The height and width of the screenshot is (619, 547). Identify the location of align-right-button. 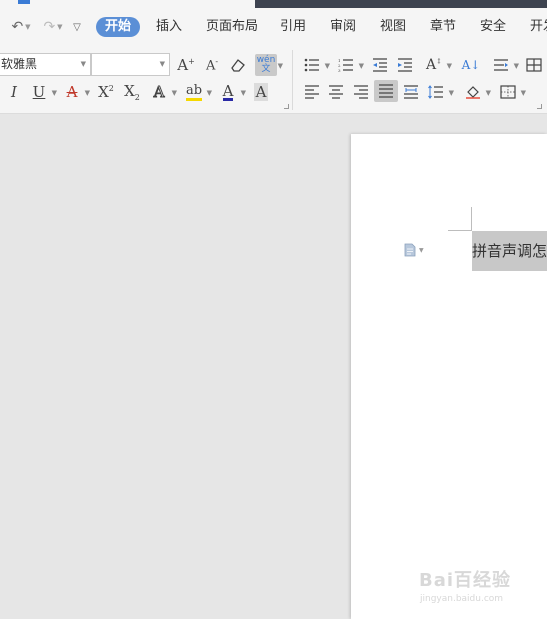
(361, 92).